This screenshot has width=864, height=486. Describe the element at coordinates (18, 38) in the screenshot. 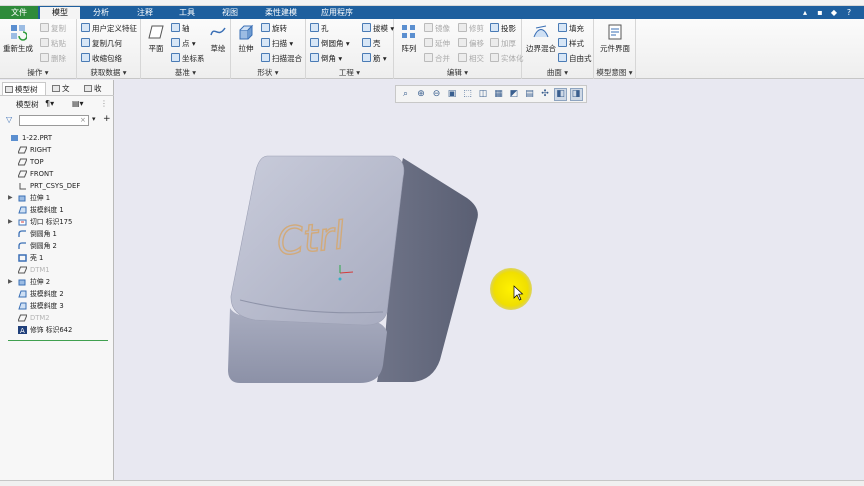

I see `regenerate-button: 重新生成` at that location.